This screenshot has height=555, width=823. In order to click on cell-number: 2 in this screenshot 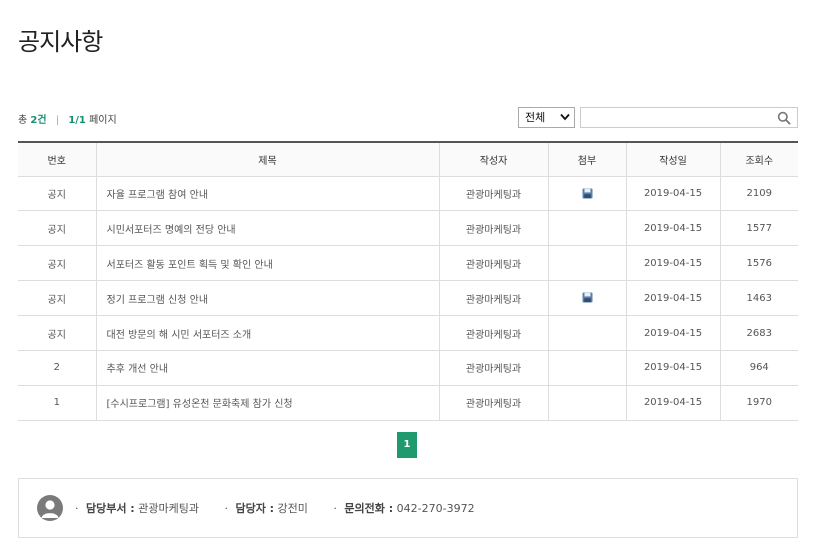, I will do `click(57, 368)`.